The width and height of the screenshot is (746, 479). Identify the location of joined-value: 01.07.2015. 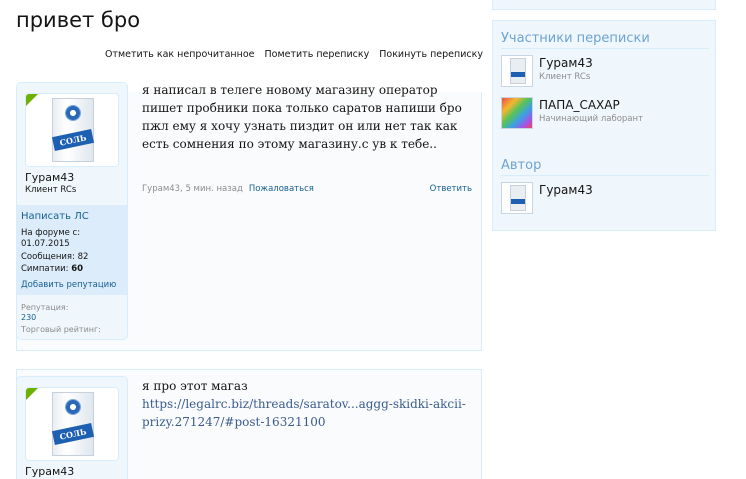
(45, 244).